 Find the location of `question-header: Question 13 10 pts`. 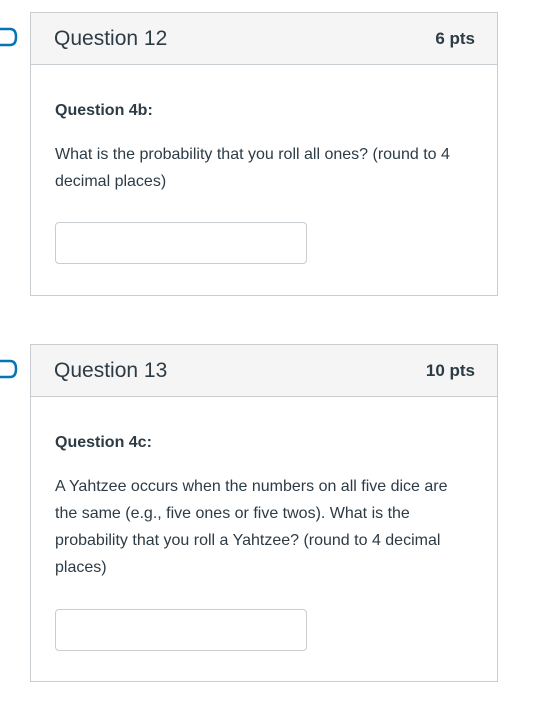

question-header: Question 13 10 pts is located at coordinates (264, 371).